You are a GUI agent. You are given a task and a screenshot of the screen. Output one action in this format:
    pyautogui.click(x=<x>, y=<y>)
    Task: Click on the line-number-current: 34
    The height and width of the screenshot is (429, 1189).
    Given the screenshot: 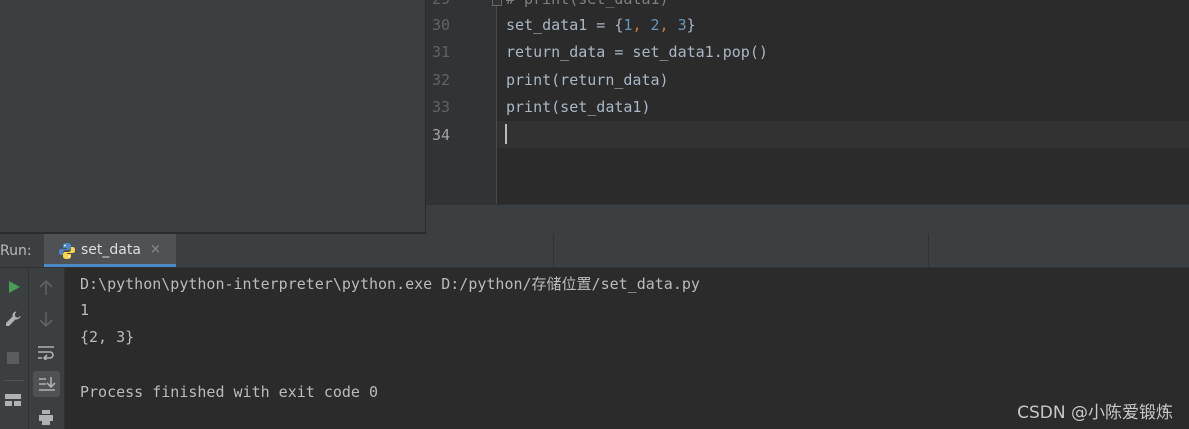 What is the action you would take?
    pyautogui.click(x=440, y=135)
    